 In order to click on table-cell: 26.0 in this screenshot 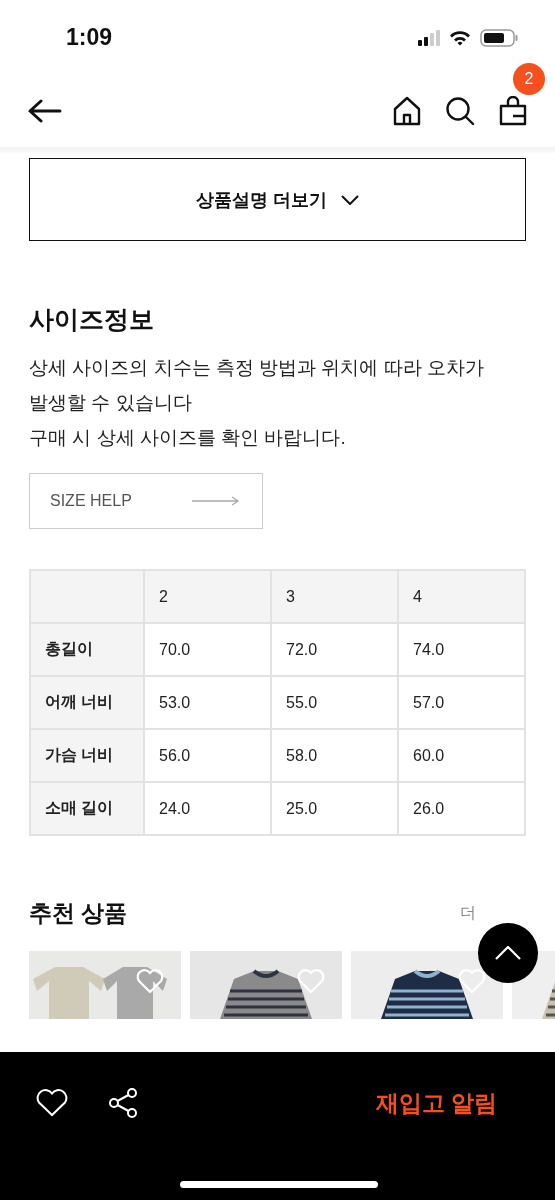, I will do `click(461, 808)`.